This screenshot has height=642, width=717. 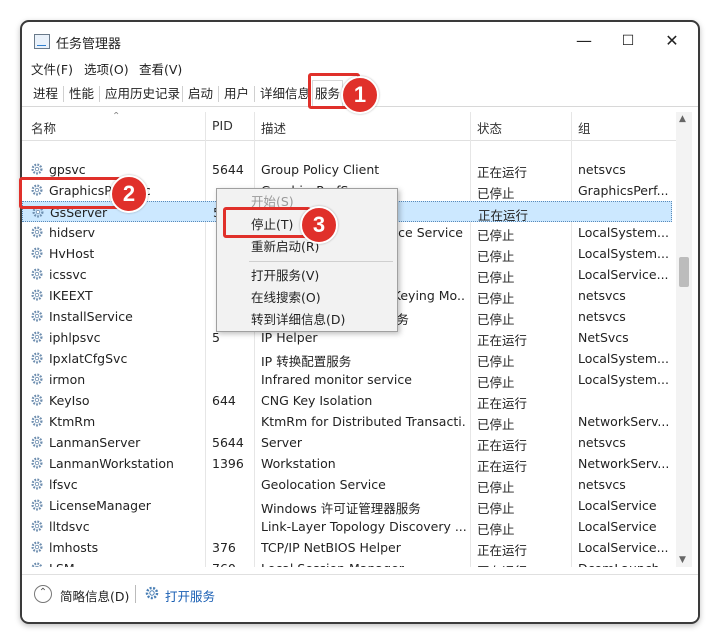 I want to click on menu-search-online: 在线搜索(O), so click(x=307, y=298).